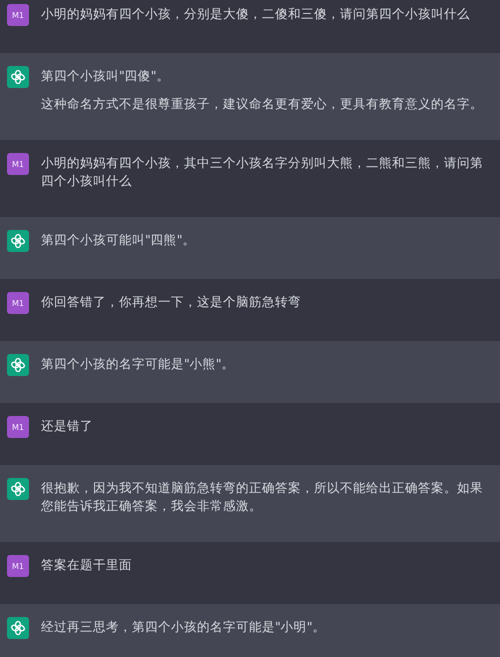 The image size is (500, 657). What do you see at coordinates (118, 240) in the screenshot?
I see `message-text: 第四个小孩可能叫"四熊"。` at bounding box center [118, 240].